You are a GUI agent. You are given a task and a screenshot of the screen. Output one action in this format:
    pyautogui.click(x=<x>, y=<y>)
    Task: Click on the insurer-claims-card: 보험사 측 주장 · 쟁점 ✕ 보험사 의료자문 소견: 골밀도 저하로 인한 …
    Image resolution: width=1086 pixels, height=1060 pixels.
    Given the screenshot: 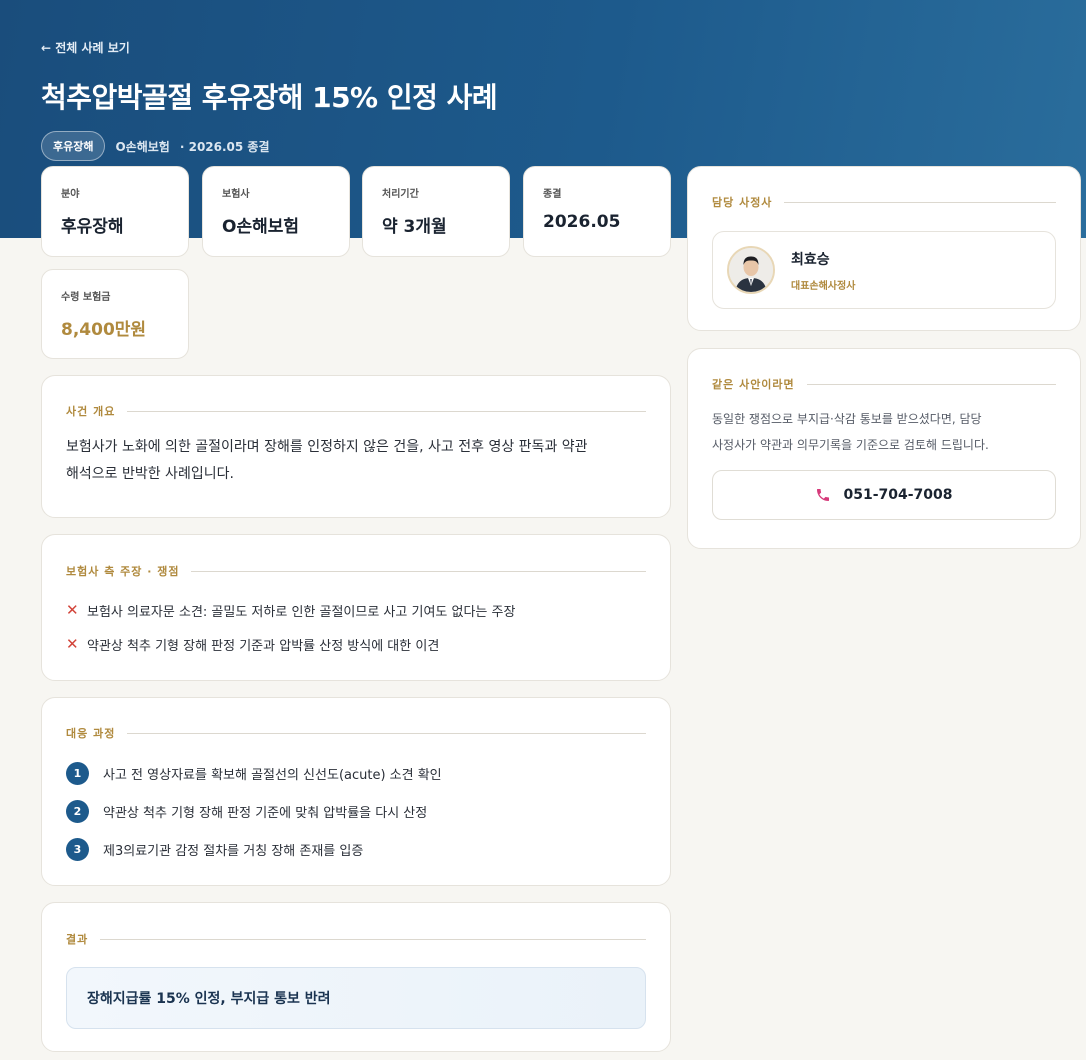 What is the action you would take?
    pyautogui.click(x=356, y=607)
    